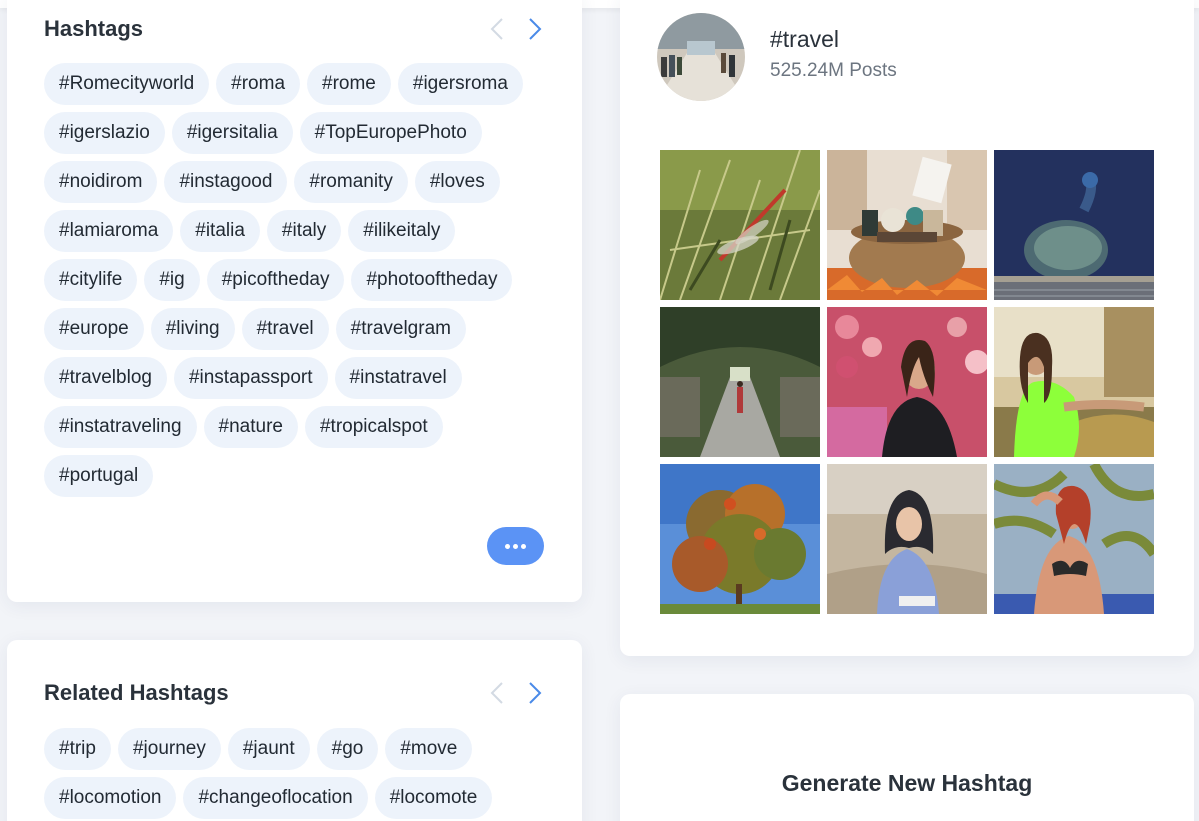 This screenshot has height=821, width=1199. What do you see at coordinates (1074, 382) in the screenshot?
I see `photo-woman-neon-shirt` at bounding box center [1074, 382].